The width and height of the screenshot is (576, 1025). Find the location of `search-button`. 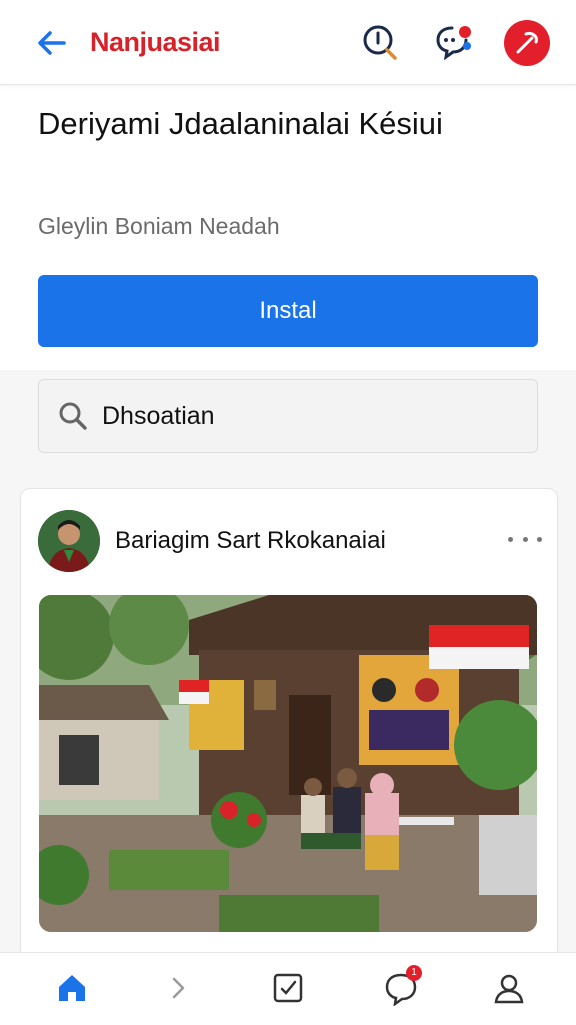

search-button is located at coordinates (380, 42).